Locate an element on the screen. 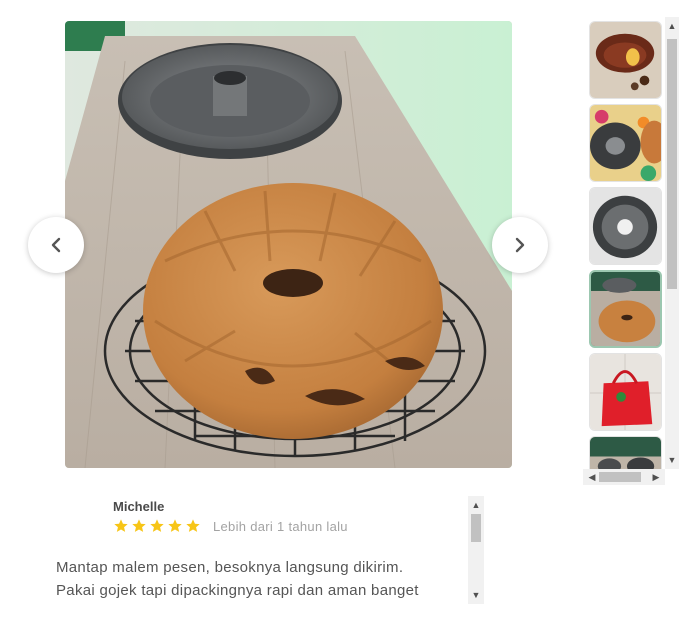  thumbnail-horizontal-scrollbar: ◀ ▶ is located at coordinates (624, 477).